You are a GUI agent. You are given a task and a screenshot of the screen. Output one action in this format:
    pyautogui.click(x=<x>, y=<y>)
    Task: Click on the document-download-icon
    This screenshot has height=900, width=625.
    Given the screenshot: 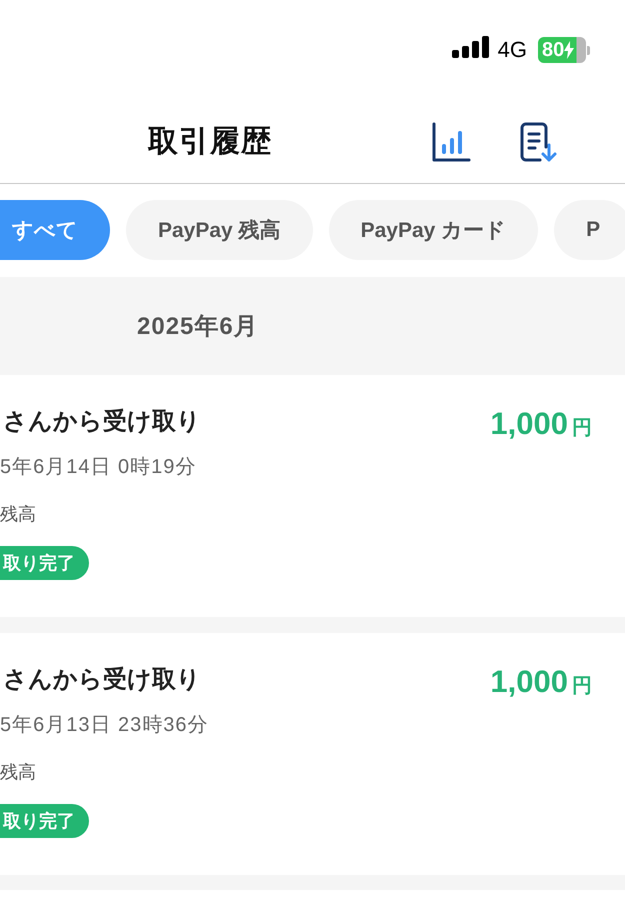 What is the action you would take?
    pyautogui.click(x=539, y=141)
    